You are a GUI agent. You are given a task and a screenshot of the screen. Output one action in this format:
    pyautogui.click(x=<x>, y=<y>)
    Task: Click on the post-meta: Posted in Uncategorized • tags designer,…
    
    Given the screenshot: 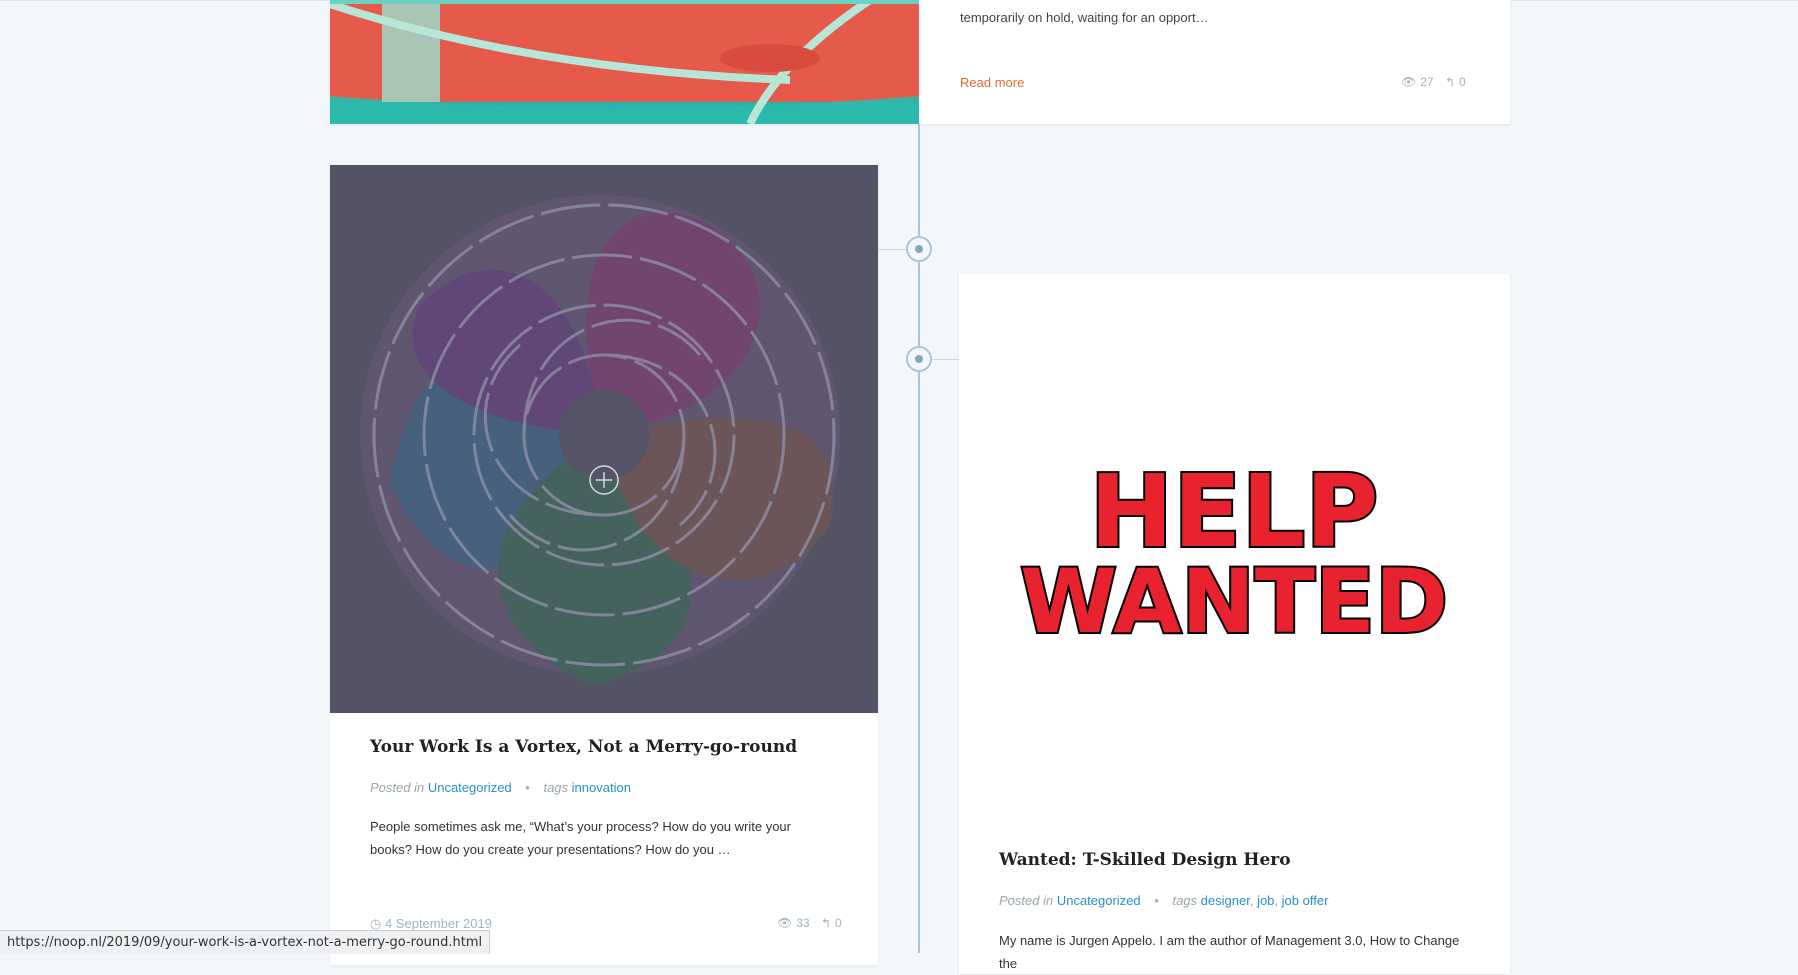 What is the action you would take?
    pyautogui.click(x=1164, y=900)
    